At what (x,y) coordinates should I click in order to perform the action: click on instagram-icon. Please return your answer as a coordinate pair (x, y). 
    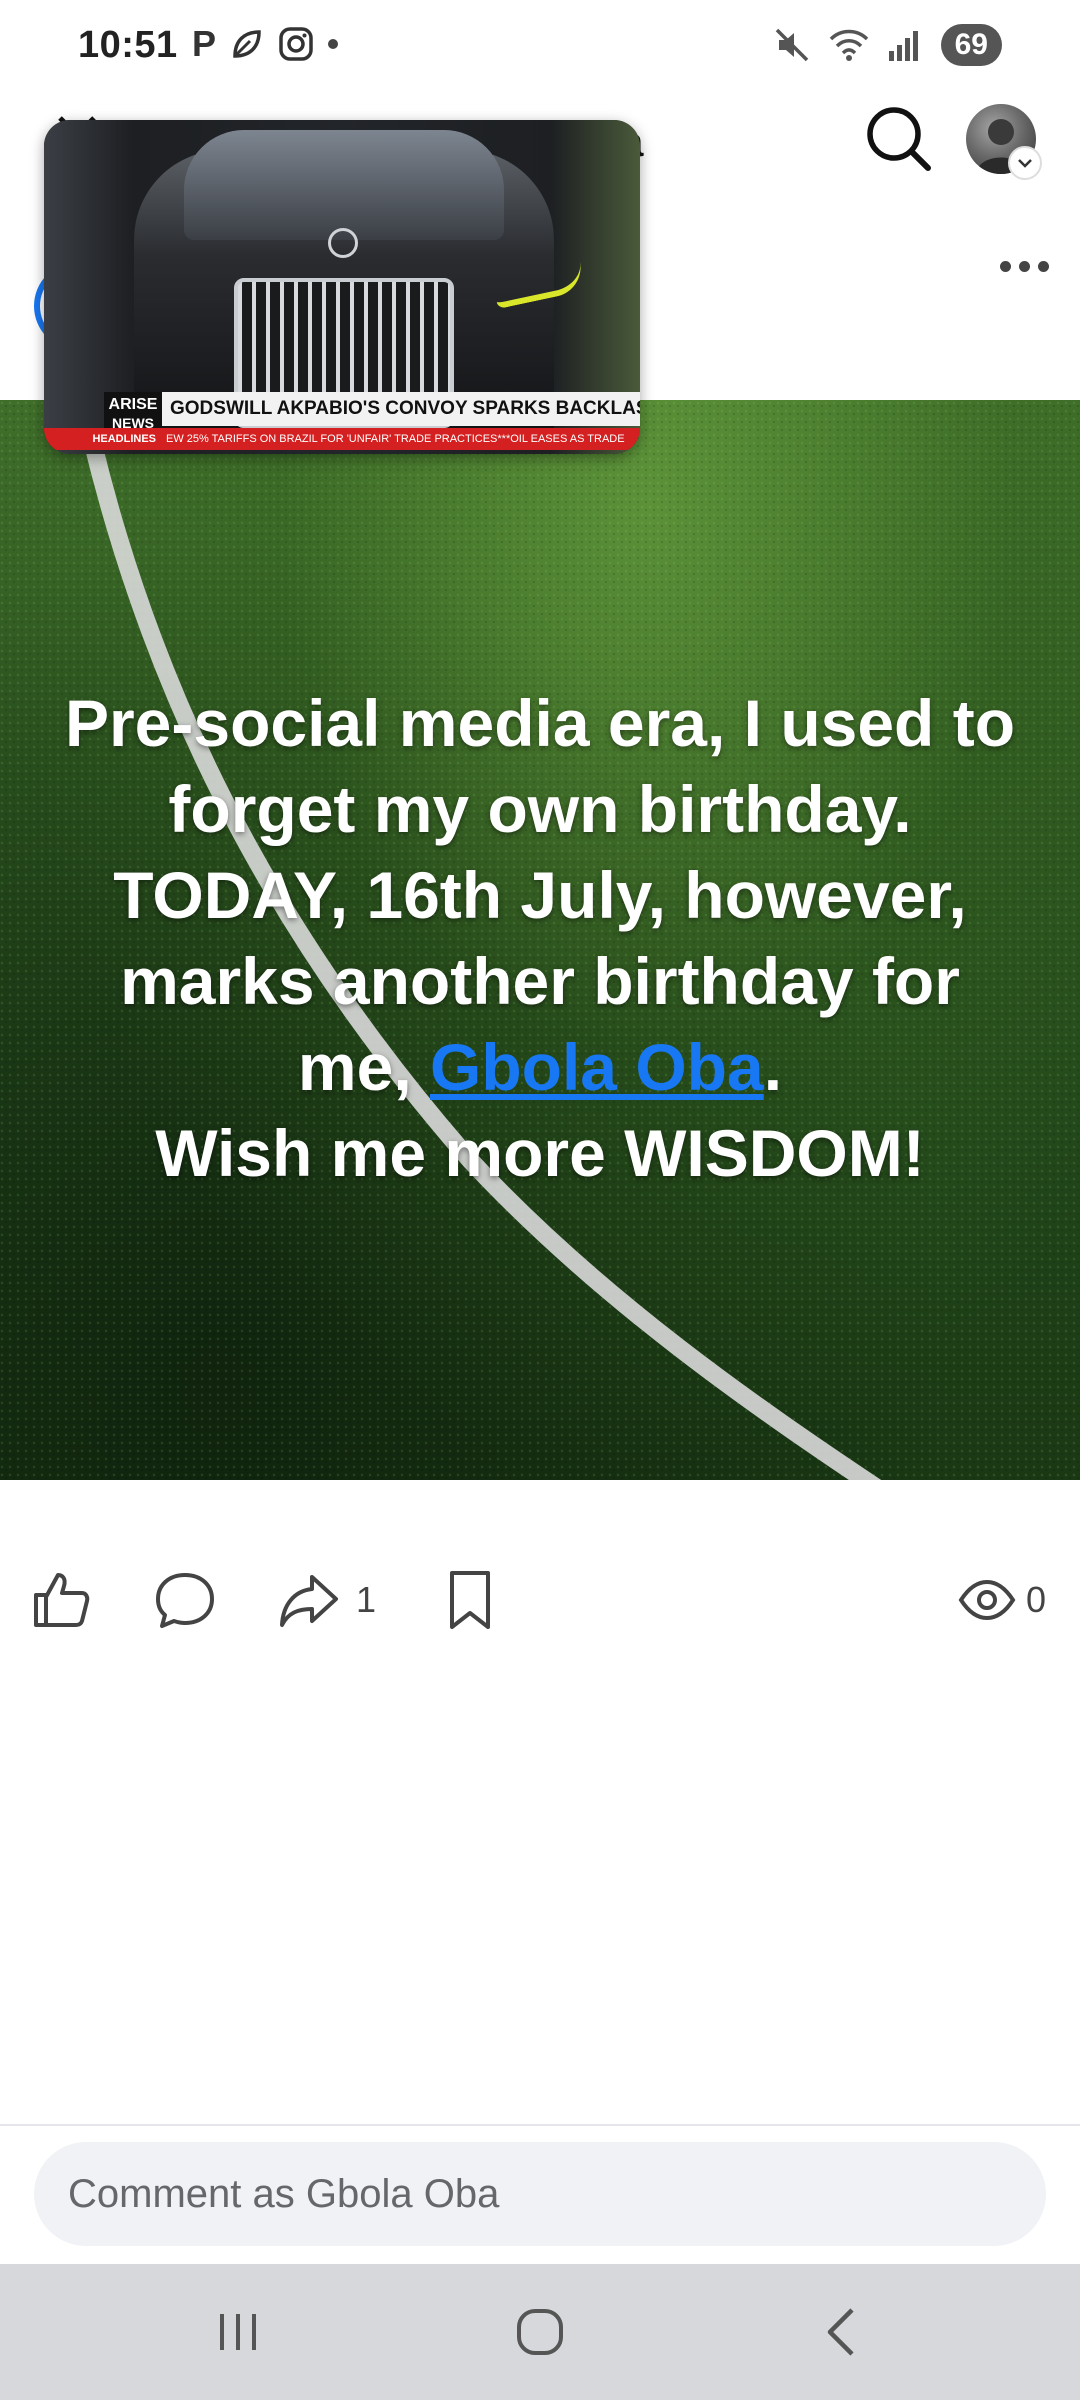
    Looking at the image, I should click on (296, 44).